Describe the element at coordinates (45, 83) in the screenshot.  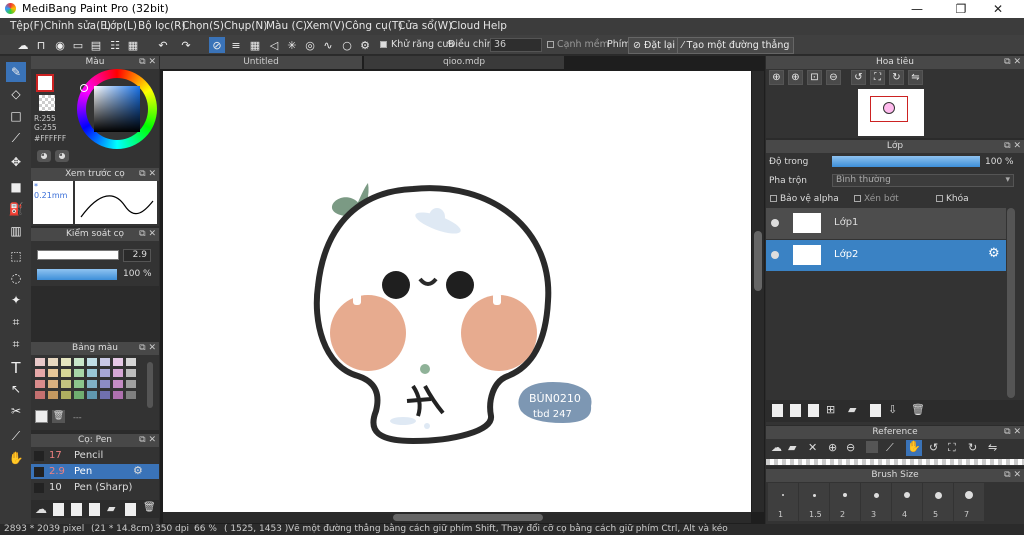
I see `primary-color-swatch` at that location.